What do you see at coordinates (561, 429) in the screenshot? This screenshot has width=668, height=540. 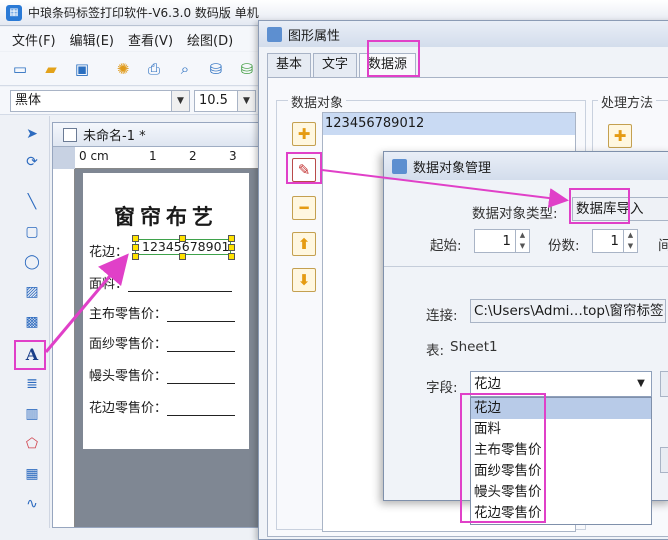 I see `dropdown-option: 面料` at bounding box center [561, 429].